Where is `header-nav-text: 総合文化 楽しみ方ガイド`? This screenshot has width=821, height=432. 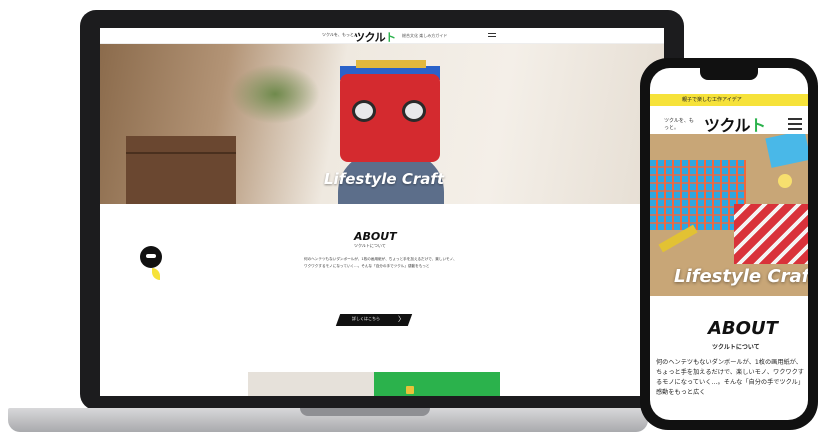 header-nav-text: 総合文化 楽しみ方ガイド is located at coordinates (424, 36).